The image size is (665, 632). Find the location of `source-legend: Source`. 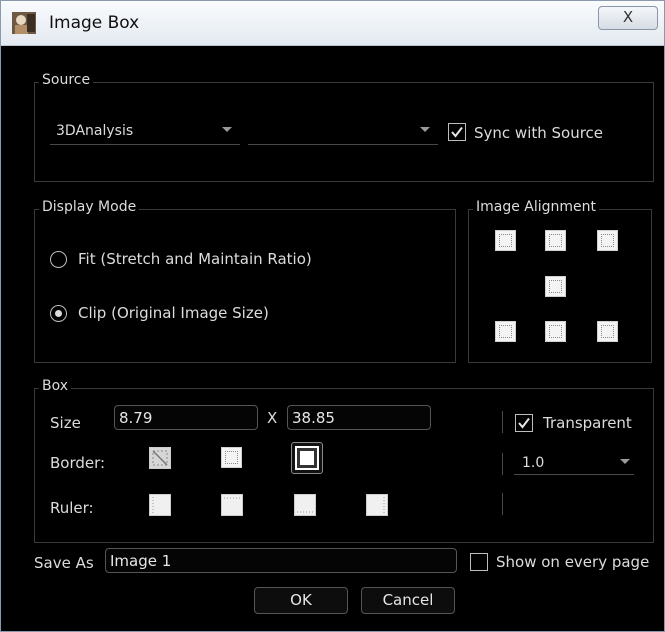

source-legend: Source is located at coordinates (66, 80).